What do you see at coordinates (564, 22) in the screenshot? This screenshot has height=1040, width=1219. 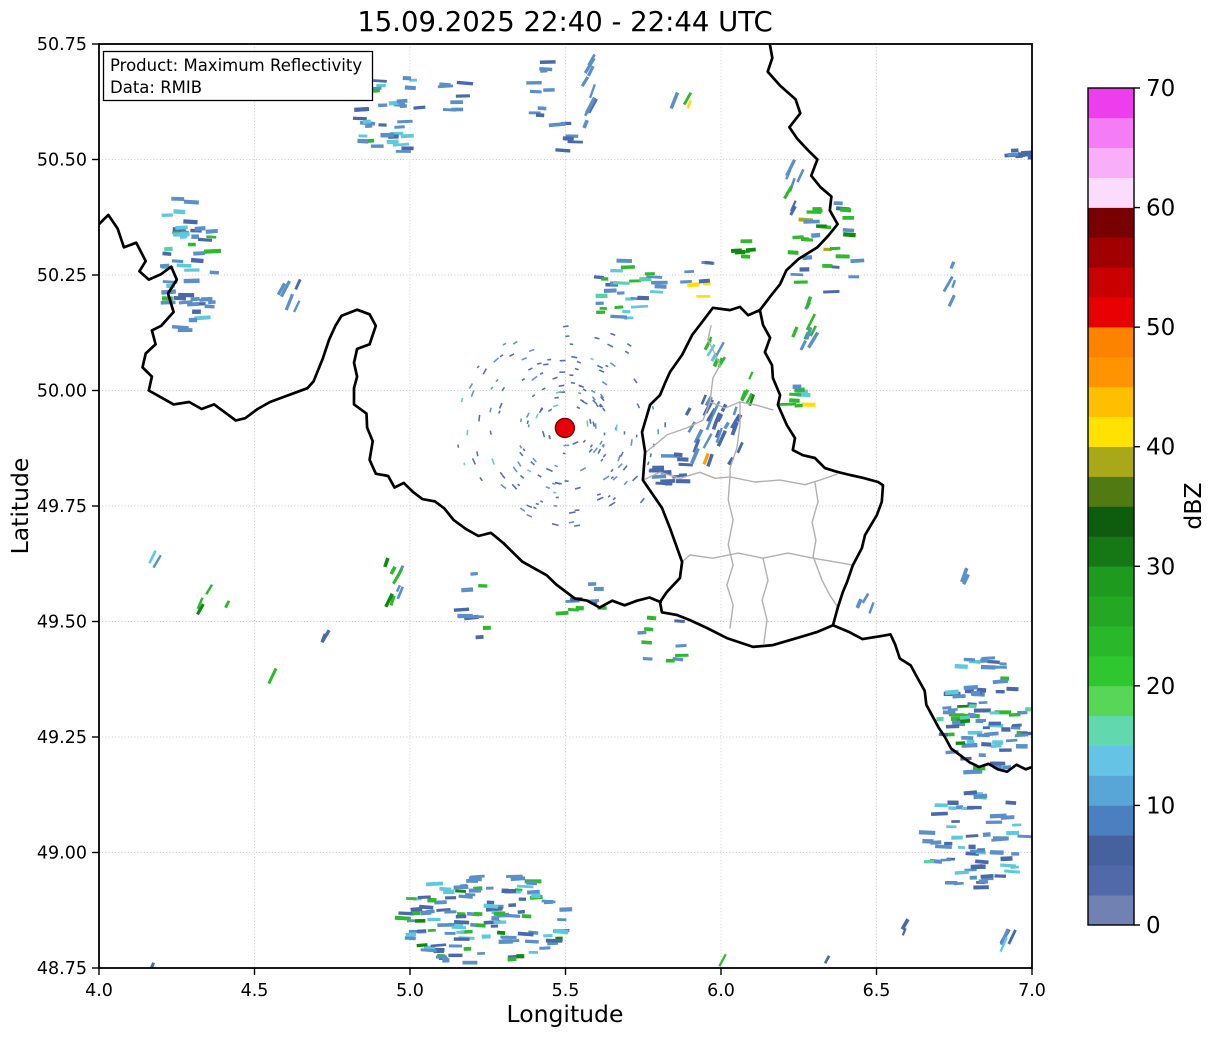 I see `figure-title: 15.09.2025 22:40 - 22:44 UTC` at bounding box center [564, 22].